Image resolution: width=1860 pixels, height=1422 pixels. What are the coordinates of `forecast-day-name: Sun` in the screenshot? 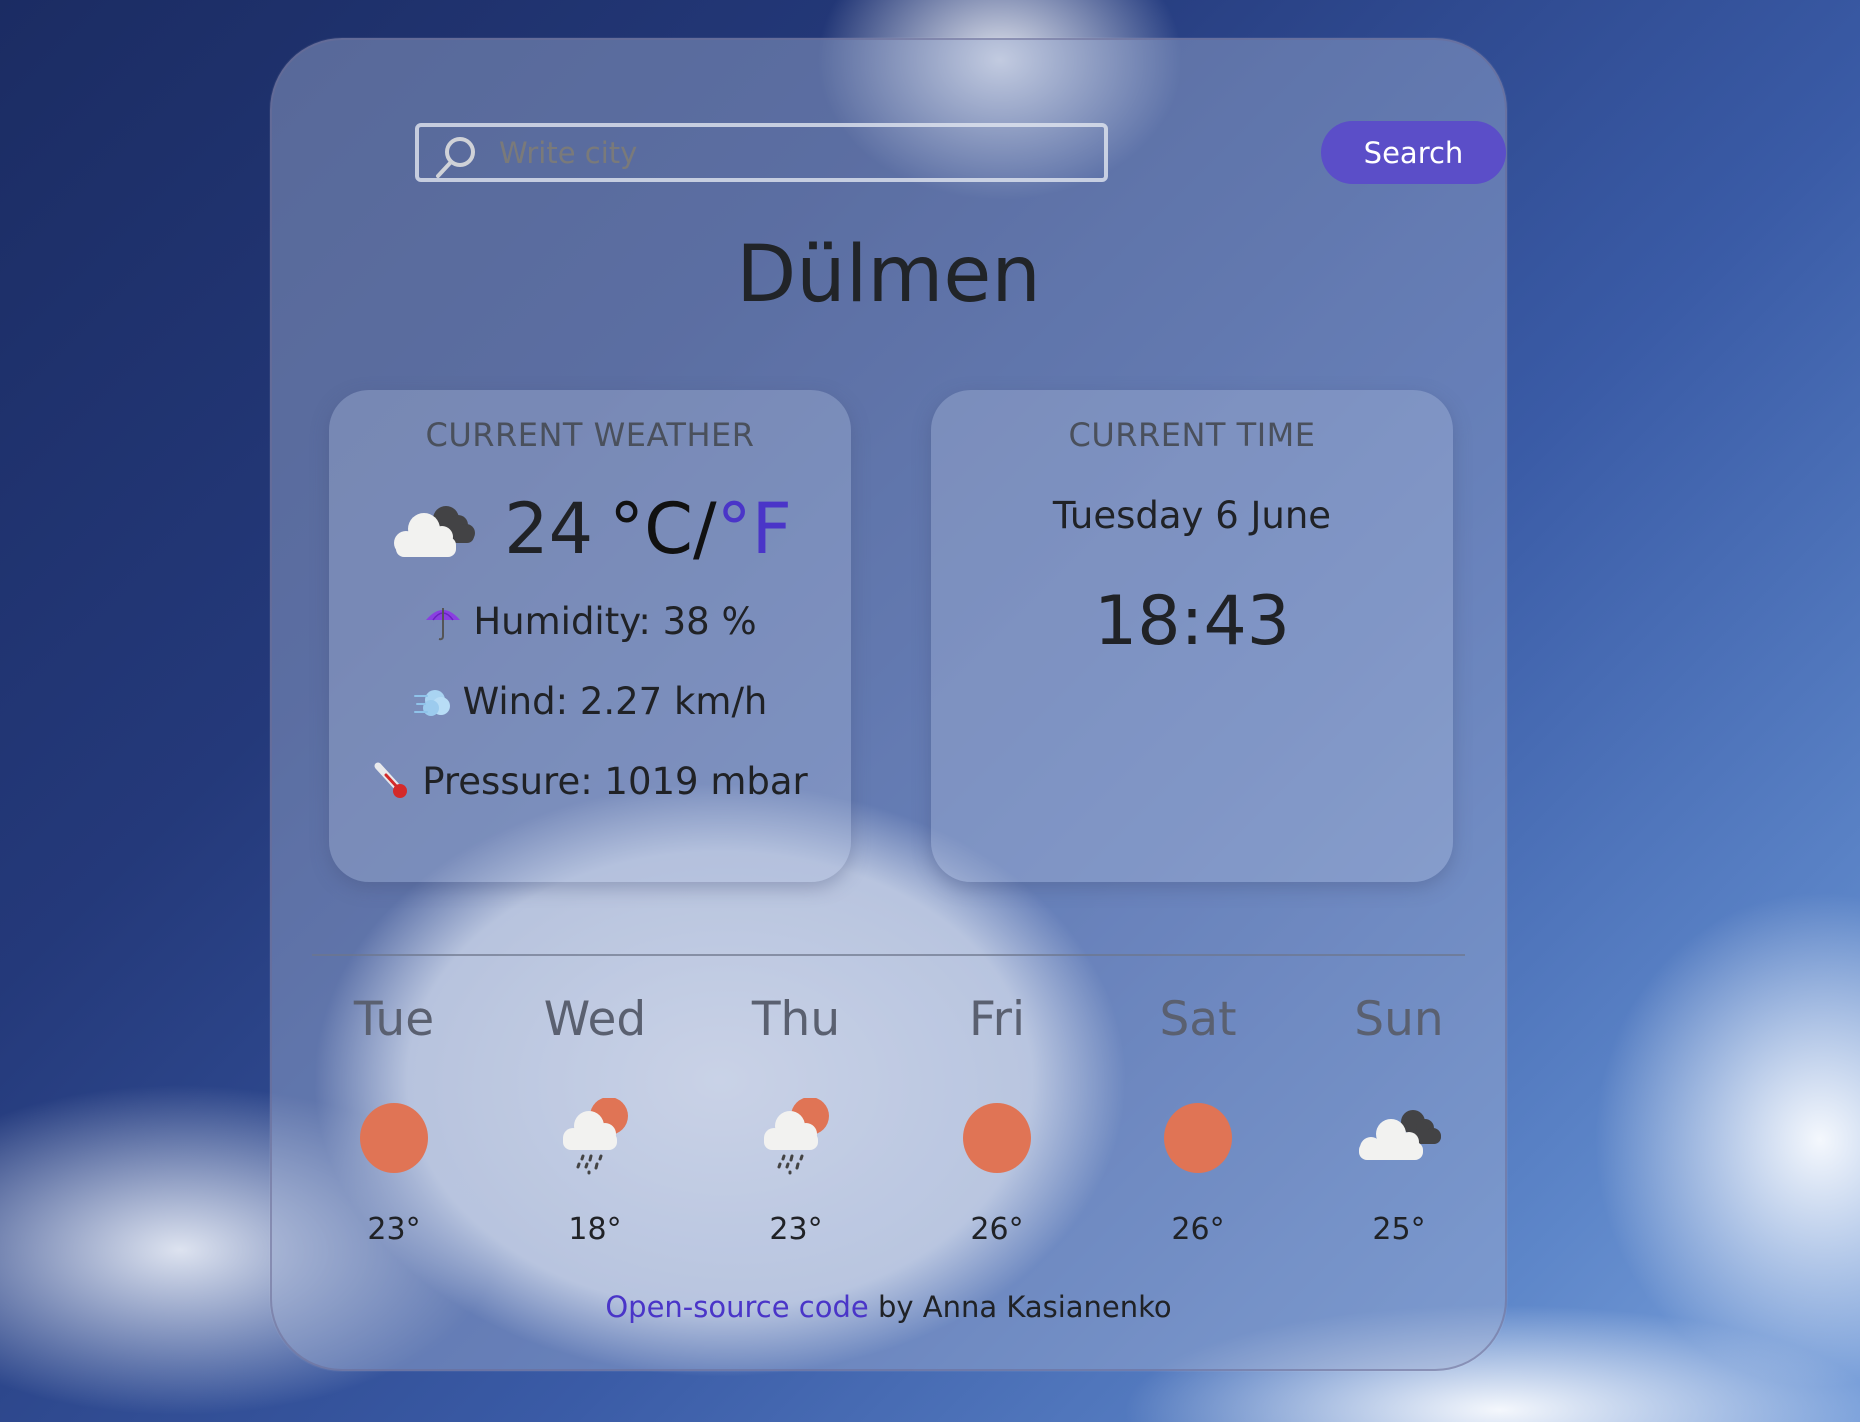 It's located at (1399, 1019).